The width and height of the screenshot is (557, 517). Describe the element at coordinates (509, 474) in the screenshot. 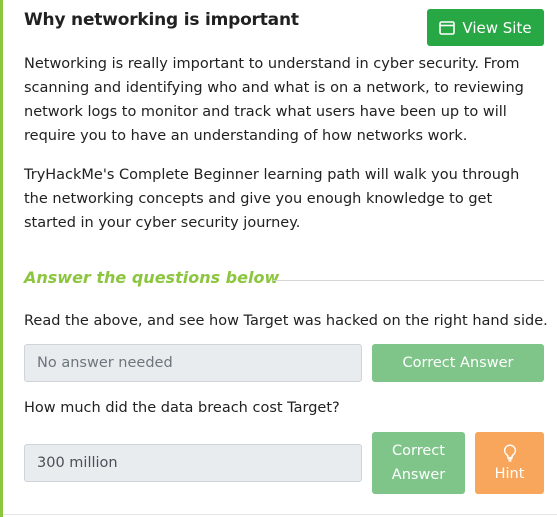

I see `hint-label: Hint` at that location.